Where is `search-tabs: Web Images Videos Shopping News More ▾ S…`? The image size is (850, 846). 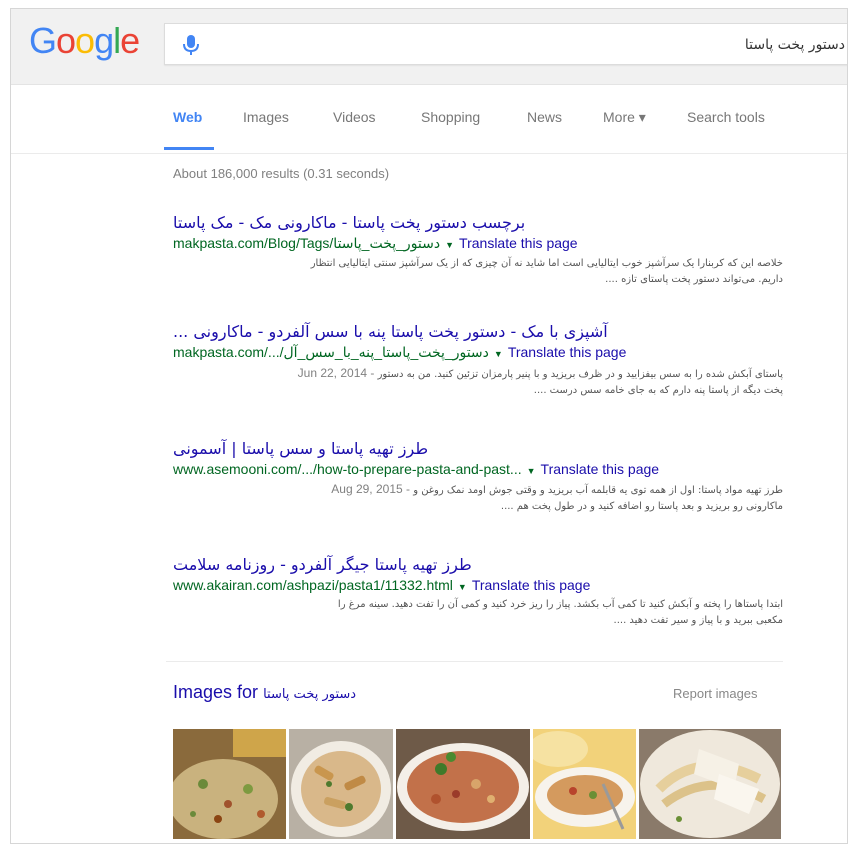
search-tabs: Web Images Videos Shopping News More ▾ S… is located at coordinates (429, 119).